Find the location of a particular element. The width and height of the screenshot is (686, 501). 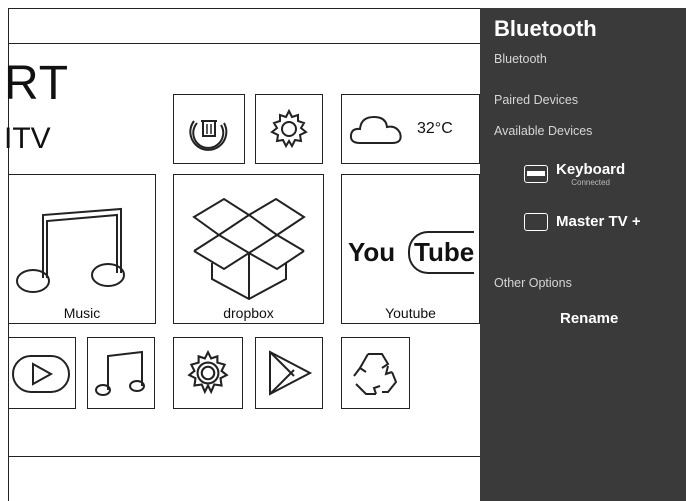

youtube-logo-you: You is located at coordinates (372, 252).